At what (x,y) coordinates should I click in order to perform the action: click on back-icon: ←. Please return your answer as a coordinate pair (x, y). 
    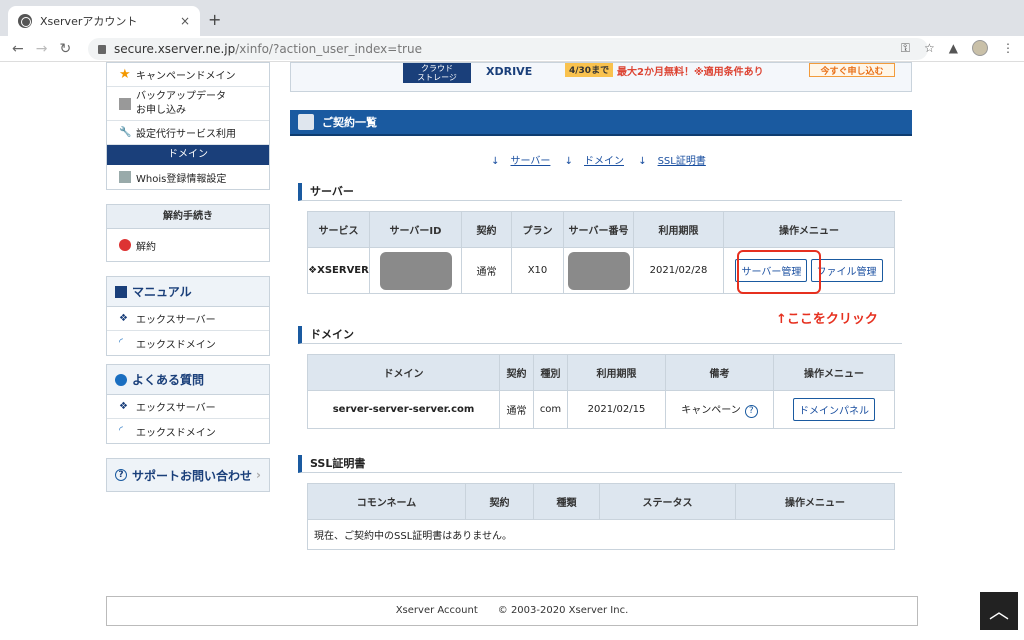
    Looking at the image, I should click on (18, 49).